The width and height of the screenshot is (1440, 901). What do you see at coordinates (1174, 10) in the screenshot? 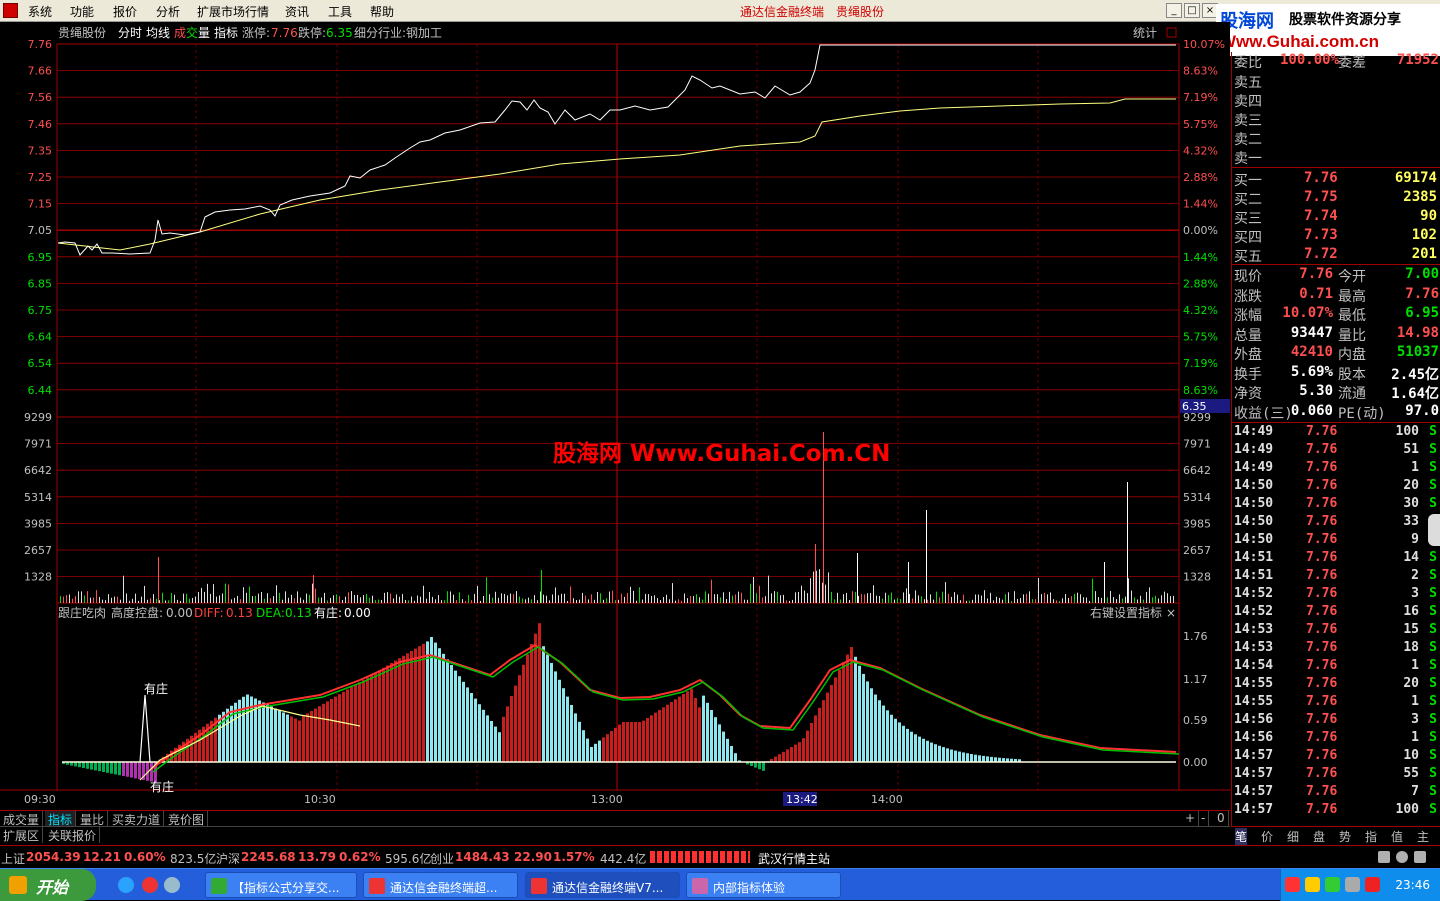
I see `minimize-button: _` at bounding box center [1174, 10].